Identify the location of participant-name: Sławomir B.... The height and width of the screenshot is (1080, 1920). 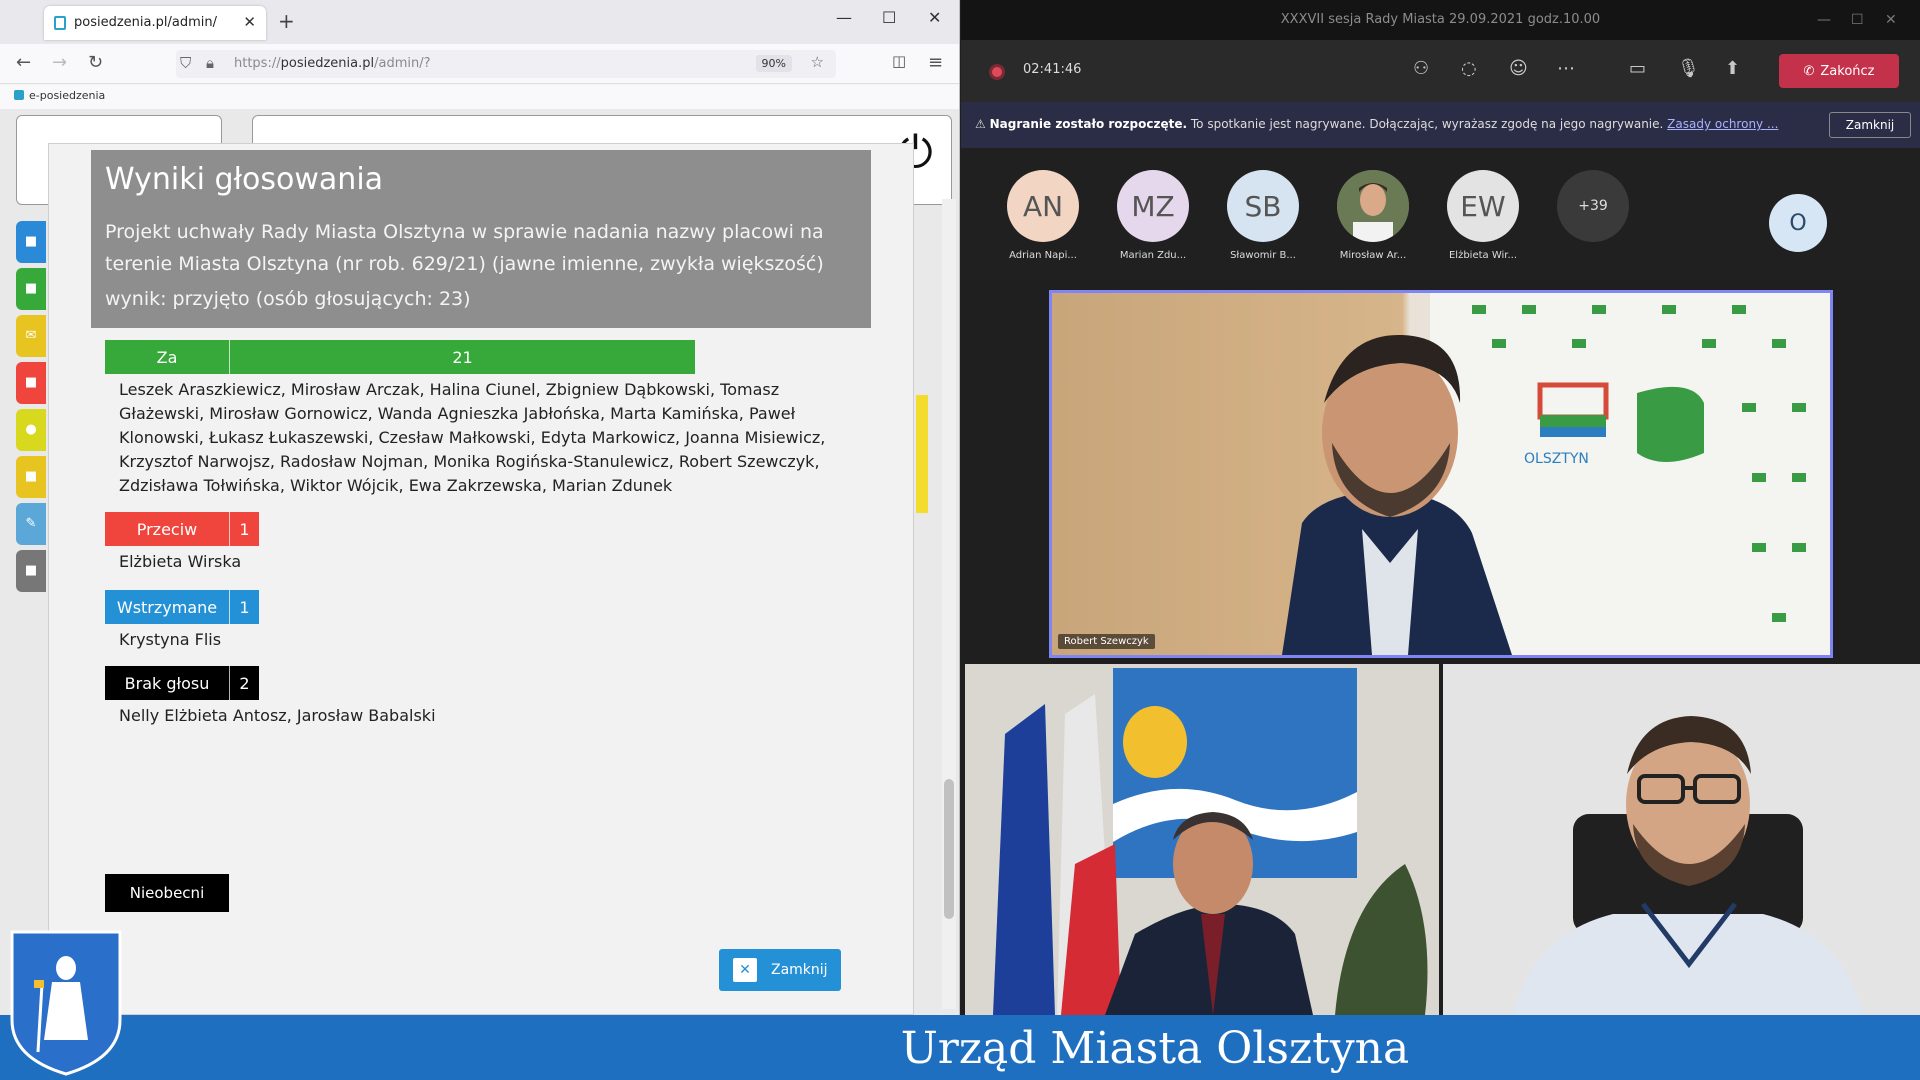
(1263, 255).